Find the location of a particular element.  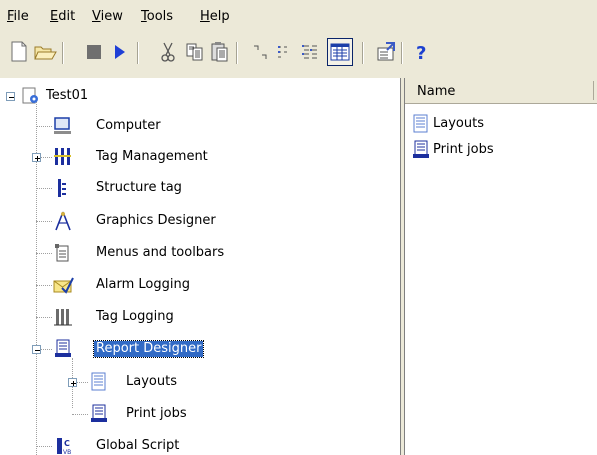

help-icon: ? is located at coordinates (421, 53).